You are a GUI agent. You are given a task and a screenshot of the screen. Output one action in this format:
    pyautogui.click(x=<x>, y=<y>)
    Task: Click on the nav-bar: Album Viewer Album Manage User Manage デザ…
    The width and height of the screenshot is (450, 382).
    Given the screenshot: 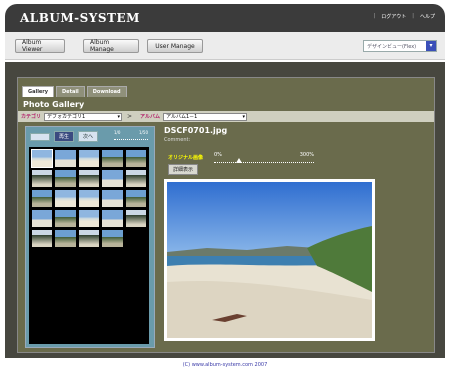 What is the action you would take?
    pyautogui.click(x=225, y=46)
    